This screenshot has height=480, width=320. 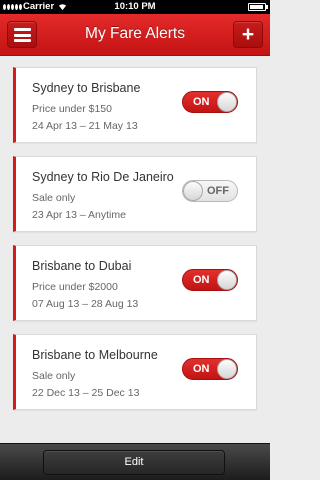 I want to click on navigation-bar: My Fare Alerts +, so click(x=135, y=35).